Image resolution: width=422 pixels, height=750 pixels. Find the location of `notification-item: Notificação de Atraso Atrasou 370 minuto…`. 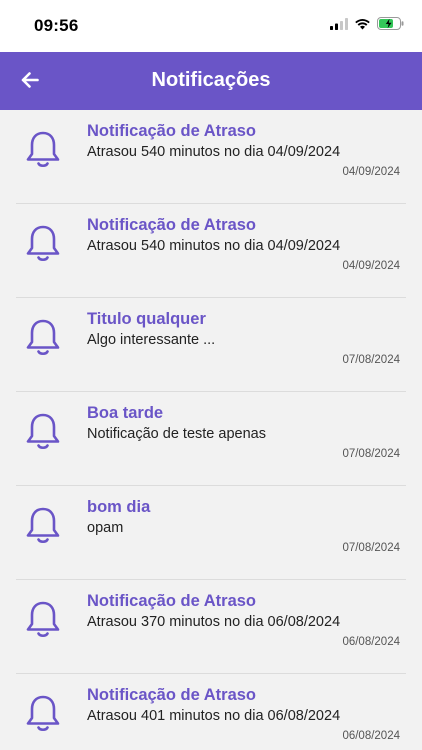

notification-item: Notificação de Atraso Atrasou 370 minuto… is located at coordinates (211, 627).